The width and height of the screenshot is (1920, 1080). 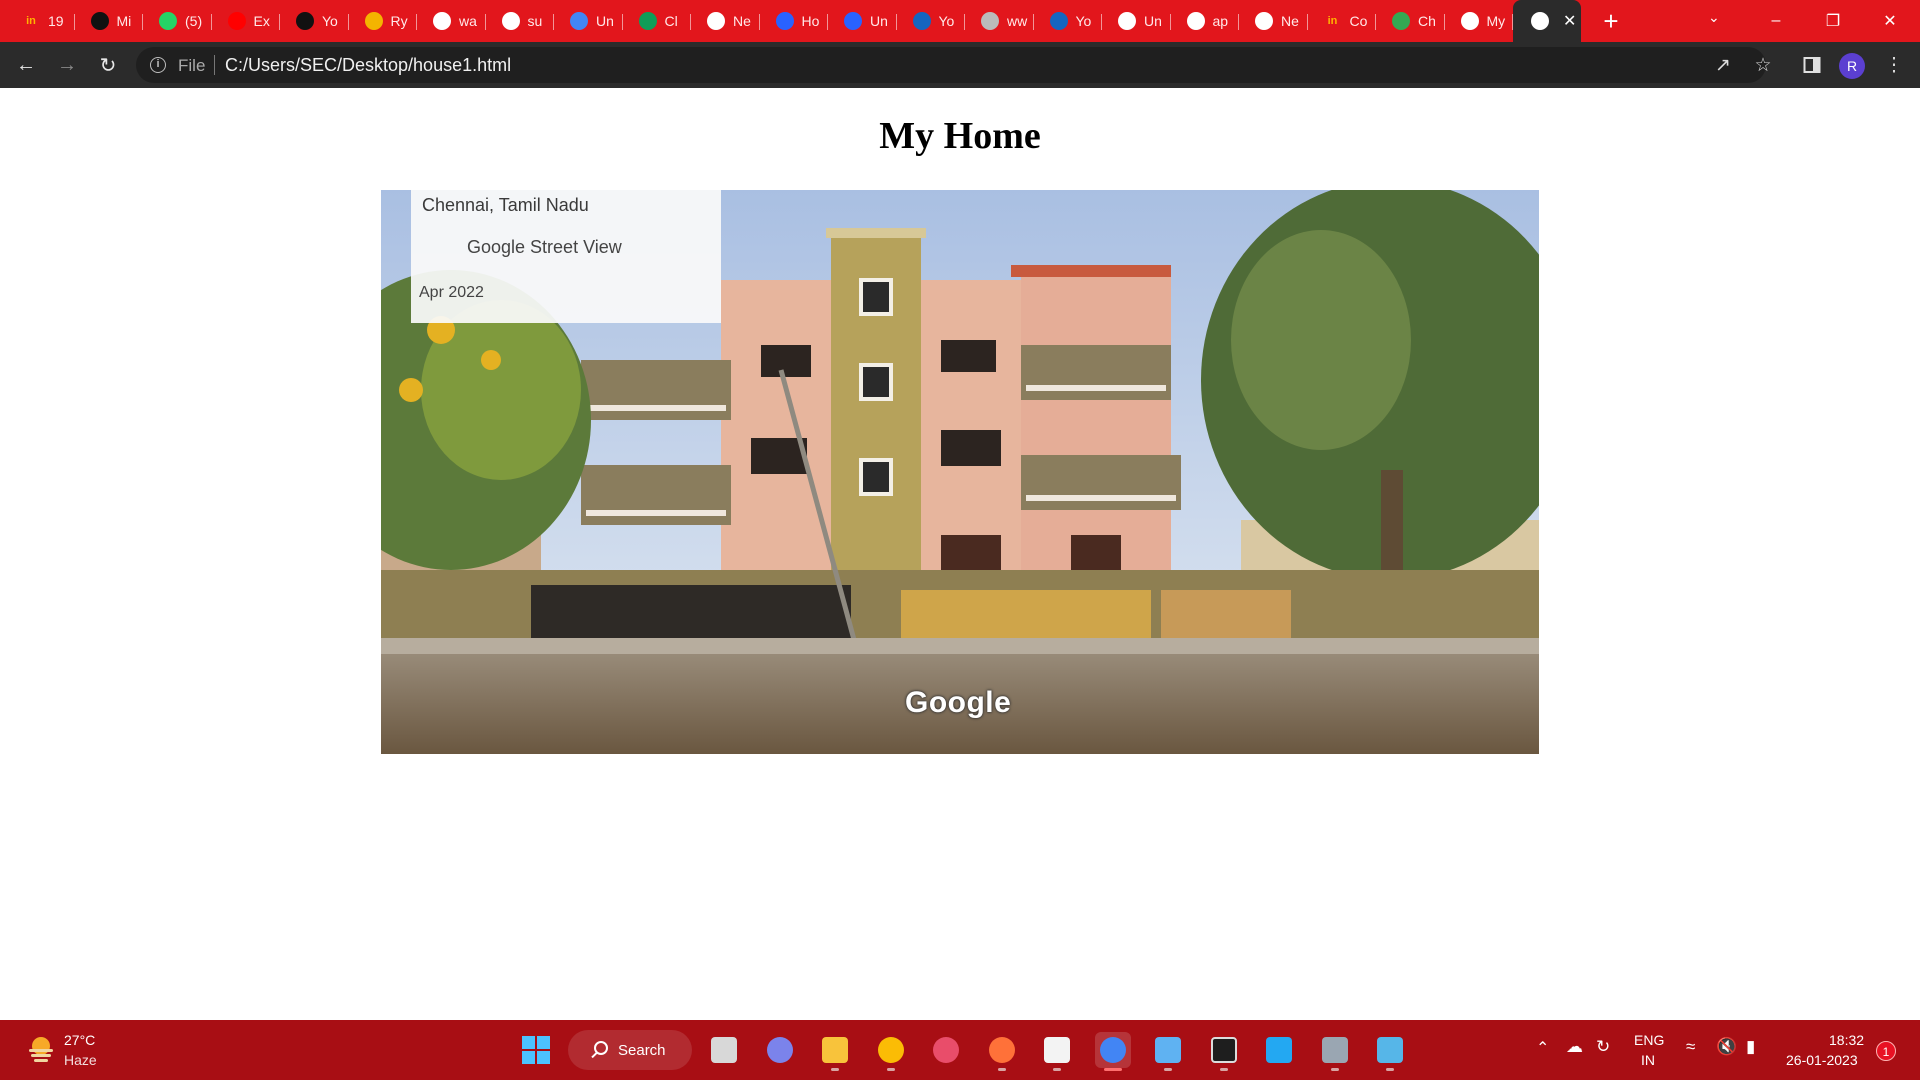 I want to click on tab-title: Ex, so click(x=261, y=21).